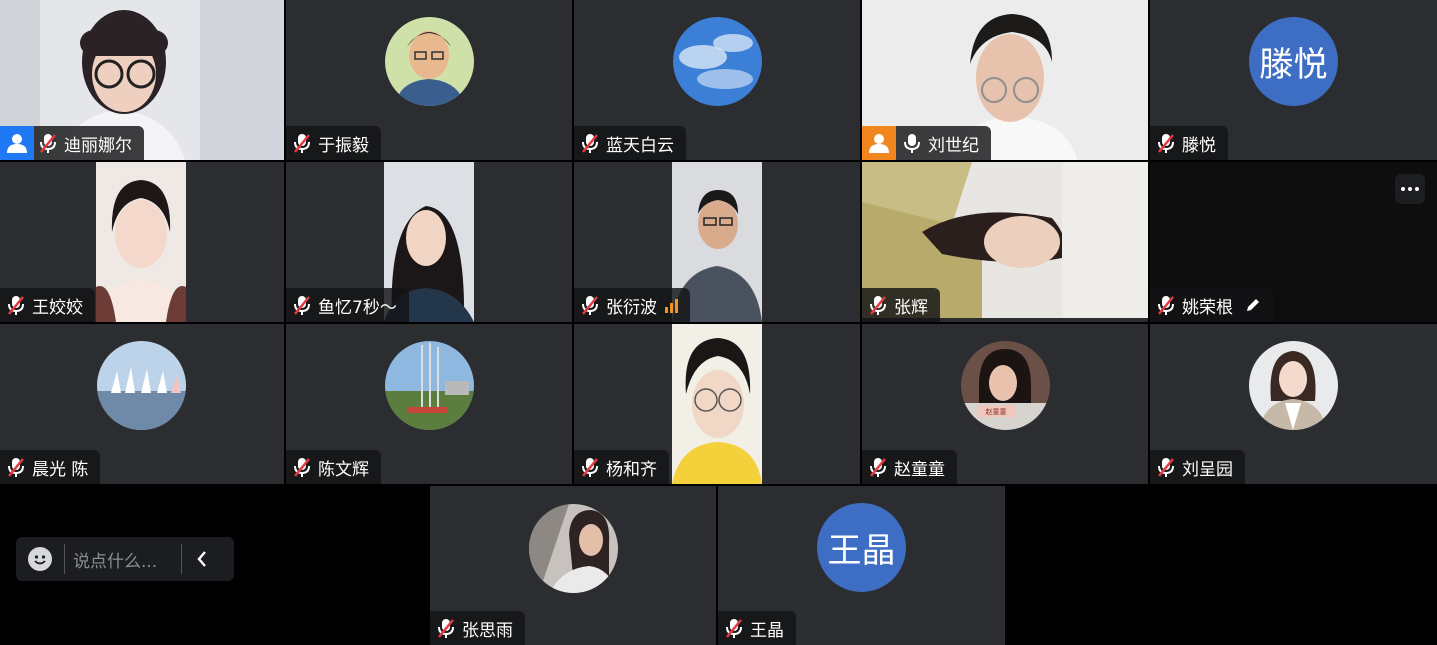  What do you see at coordinates (1293, 242) in the screenshot?
I see `participant-tile: 姚荣根` at bounding box center [1293, 242].